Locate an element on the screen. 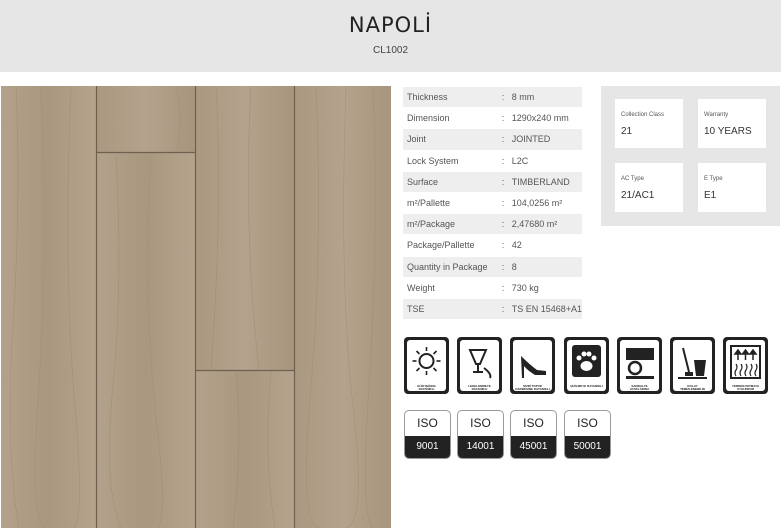  info-card-label: Warranty is located at coordinates (716, 115).